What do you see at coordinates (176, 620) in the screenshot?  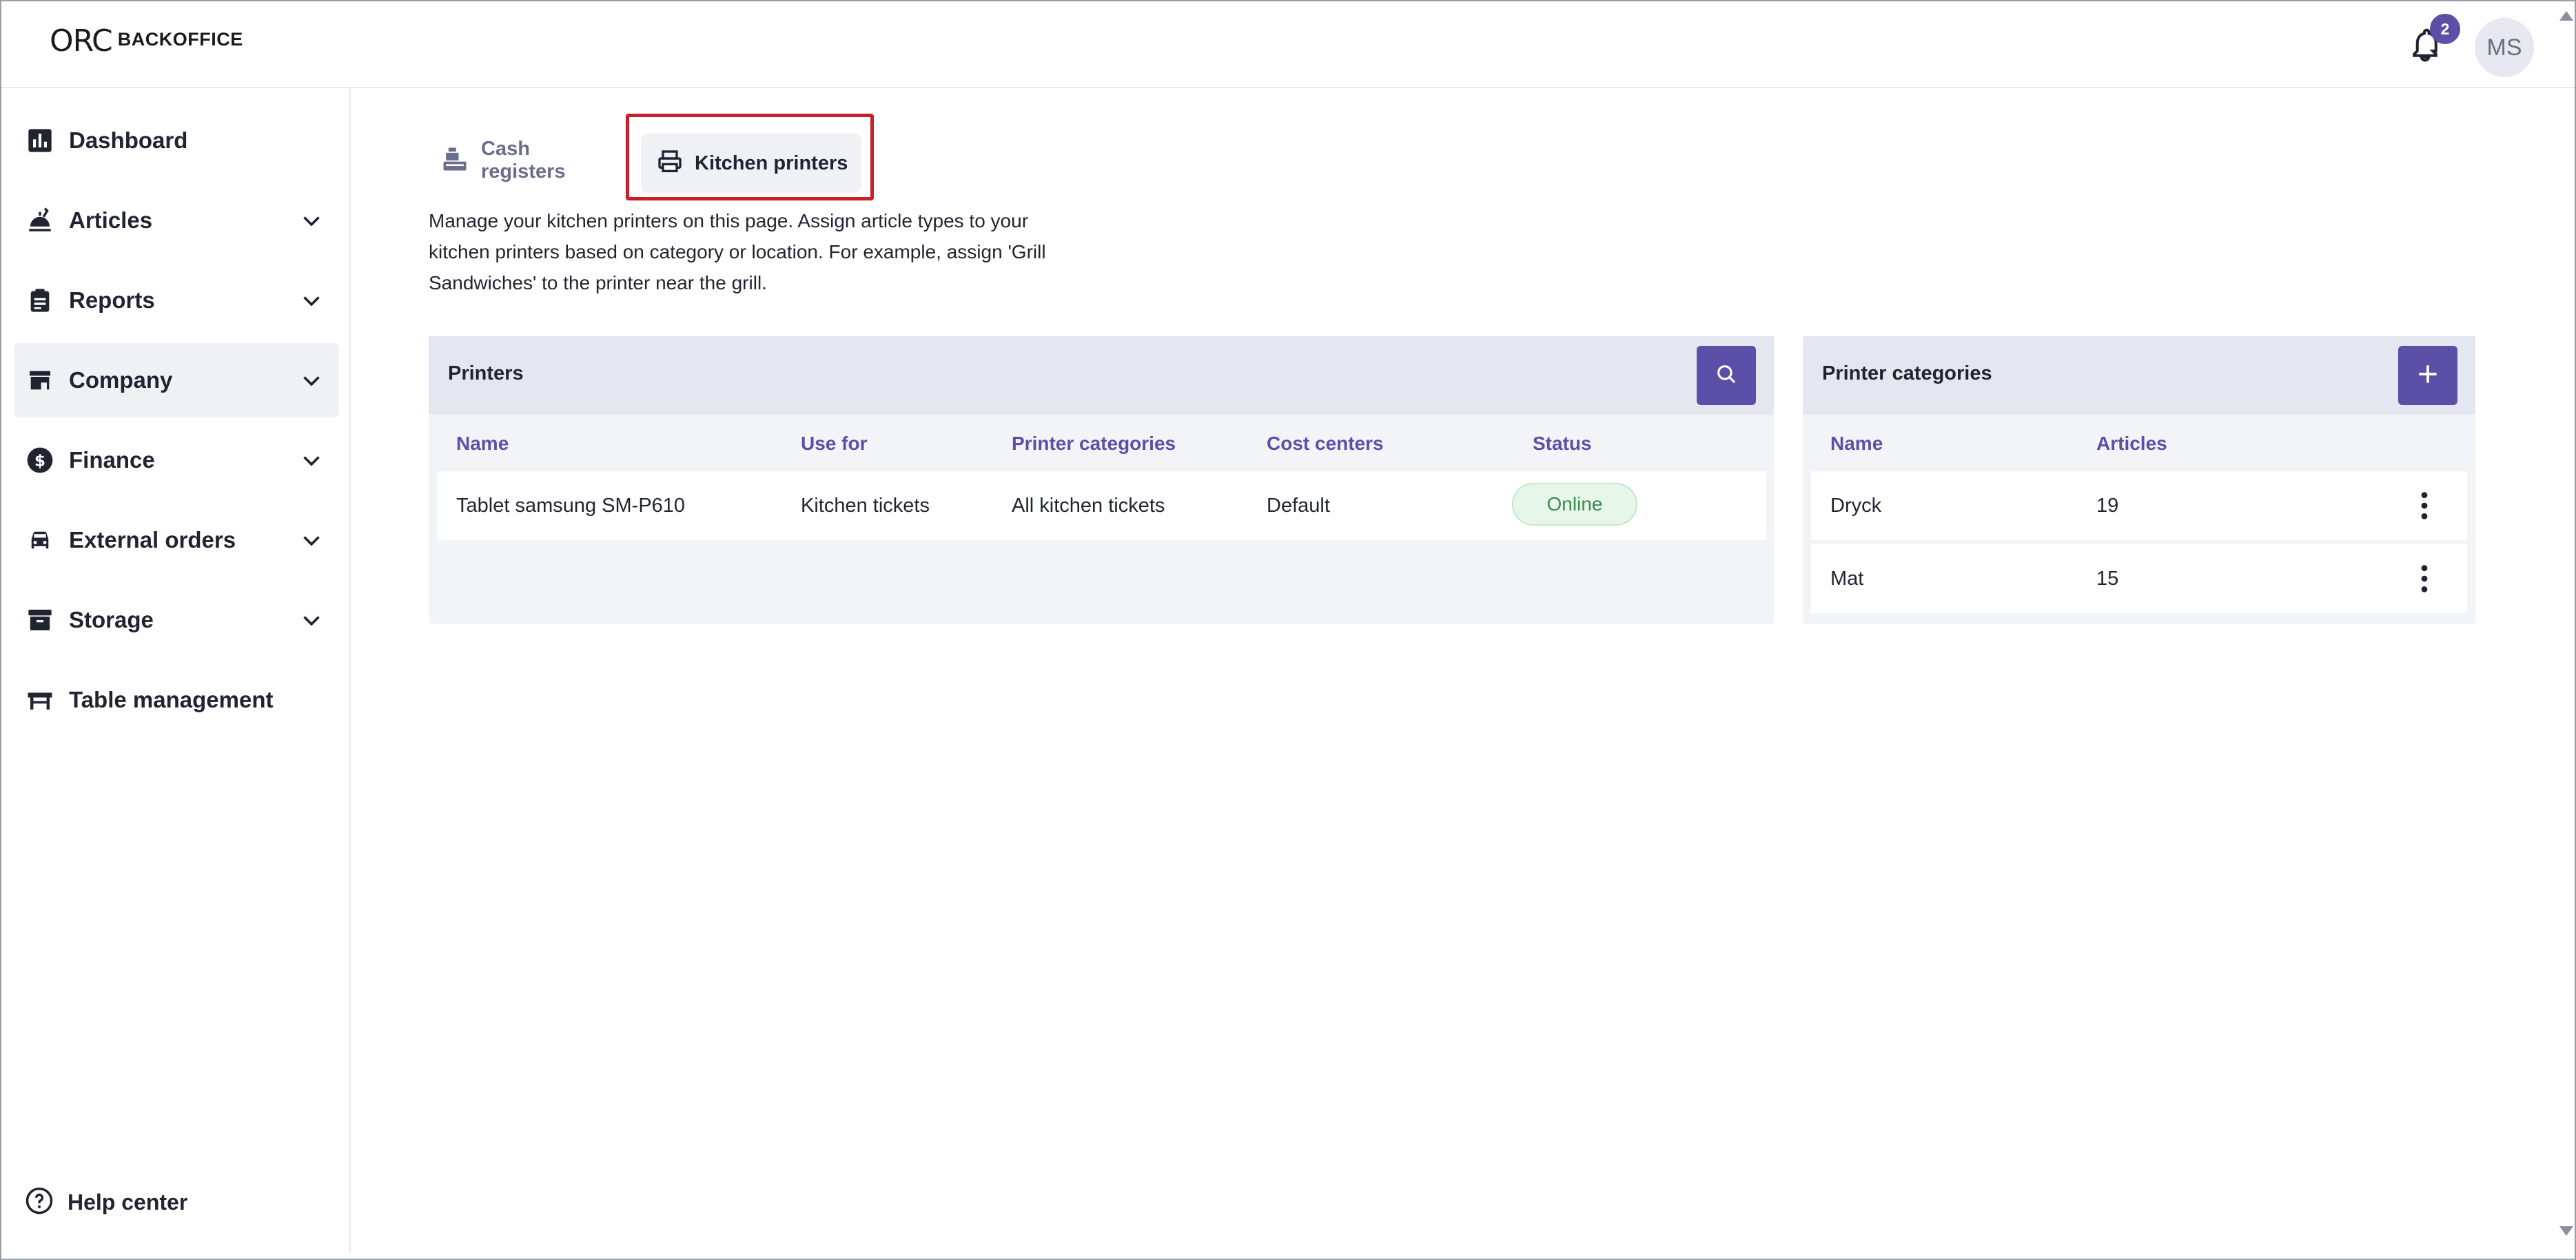 I see `sidebar-item-storage: Storage` at bounding box center [176, 620].